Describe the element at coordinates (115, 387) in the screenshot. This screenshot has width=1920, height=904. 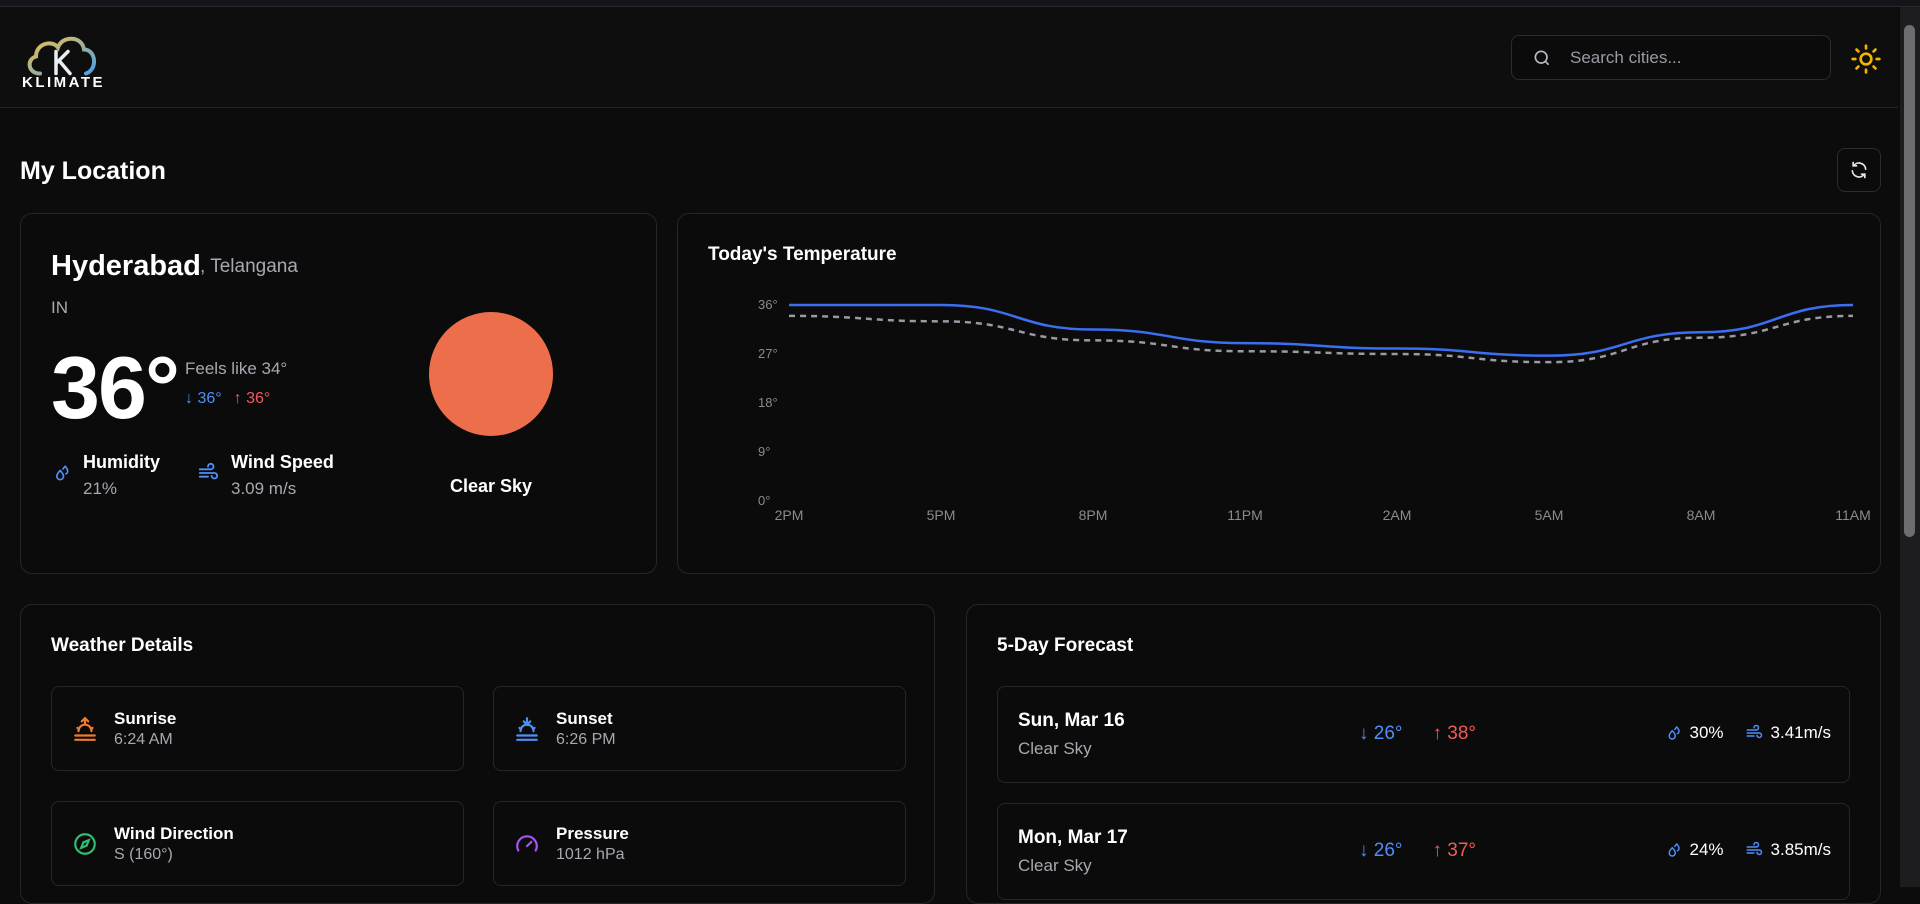
I see `current-temperature: 36°` at that location.